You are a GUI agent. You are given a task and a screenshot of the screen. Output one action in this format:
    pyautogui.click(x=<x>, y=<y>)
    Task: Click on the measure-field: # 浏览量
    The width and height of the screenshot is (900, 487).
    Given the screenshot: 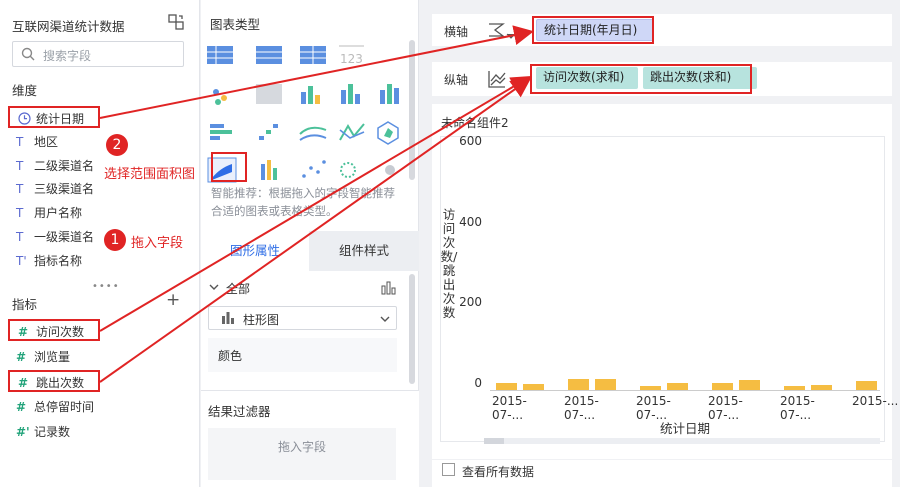 What is the action you would take?
    pyautogui.click(x=83, y=357)
    